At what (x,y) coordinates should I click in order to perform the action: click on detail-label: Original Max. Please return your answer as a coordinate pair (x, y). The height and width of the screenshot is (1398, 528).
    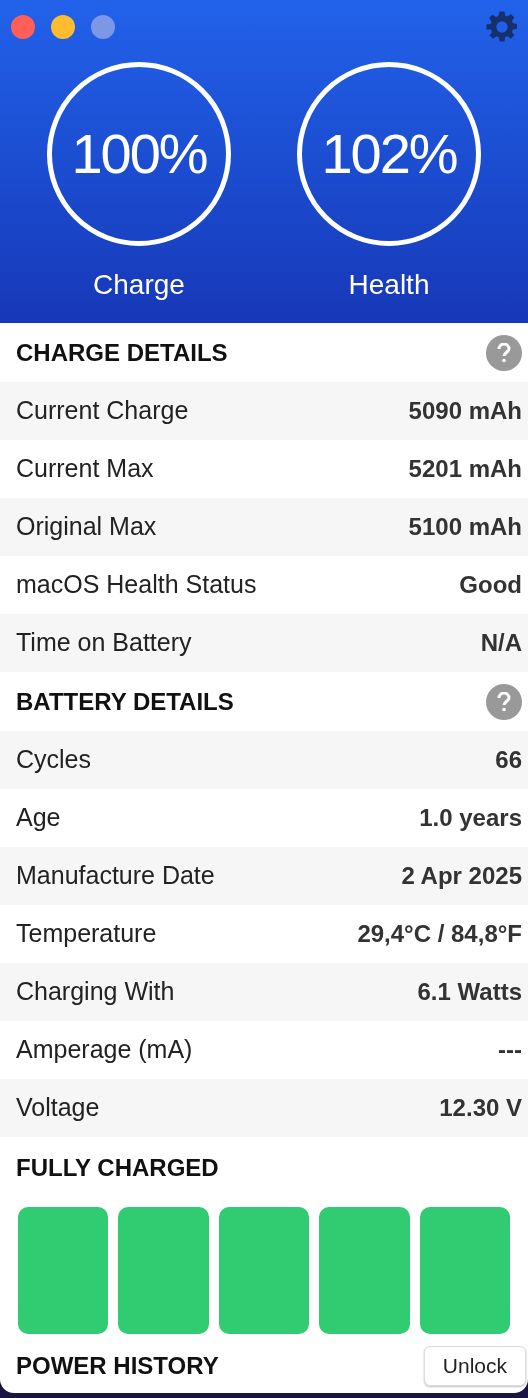
    Looking at the image, I should click on (86, 527).